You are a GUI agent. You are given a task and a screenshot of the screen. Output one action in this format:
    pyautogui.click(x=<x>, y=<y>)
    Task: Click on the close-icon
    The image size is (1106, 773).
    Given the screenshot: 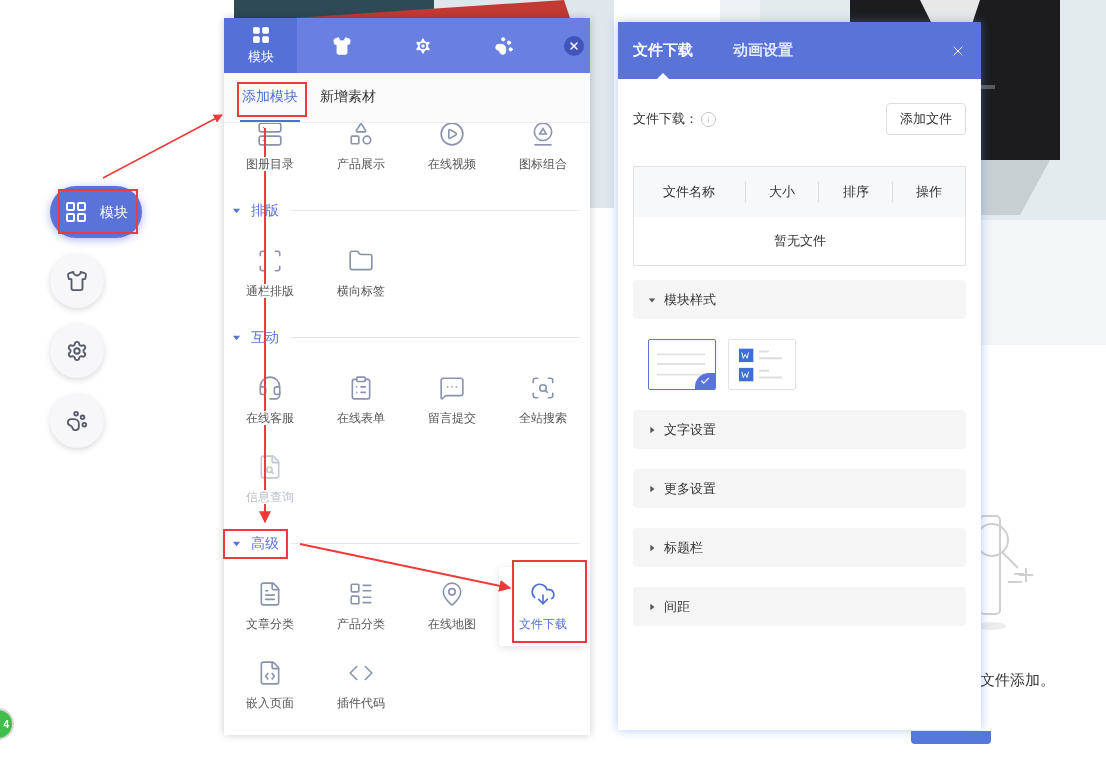 What is the action you would take?
    pyautogui.click(x=574, y=45)
    